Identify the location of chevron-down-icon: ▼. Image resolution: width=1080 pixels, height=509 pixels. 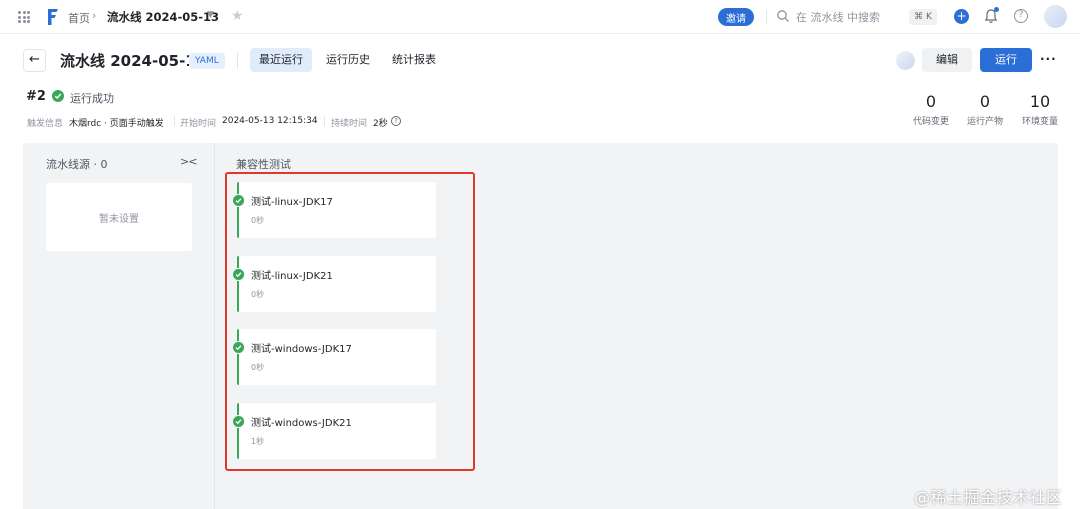
(210, 15).